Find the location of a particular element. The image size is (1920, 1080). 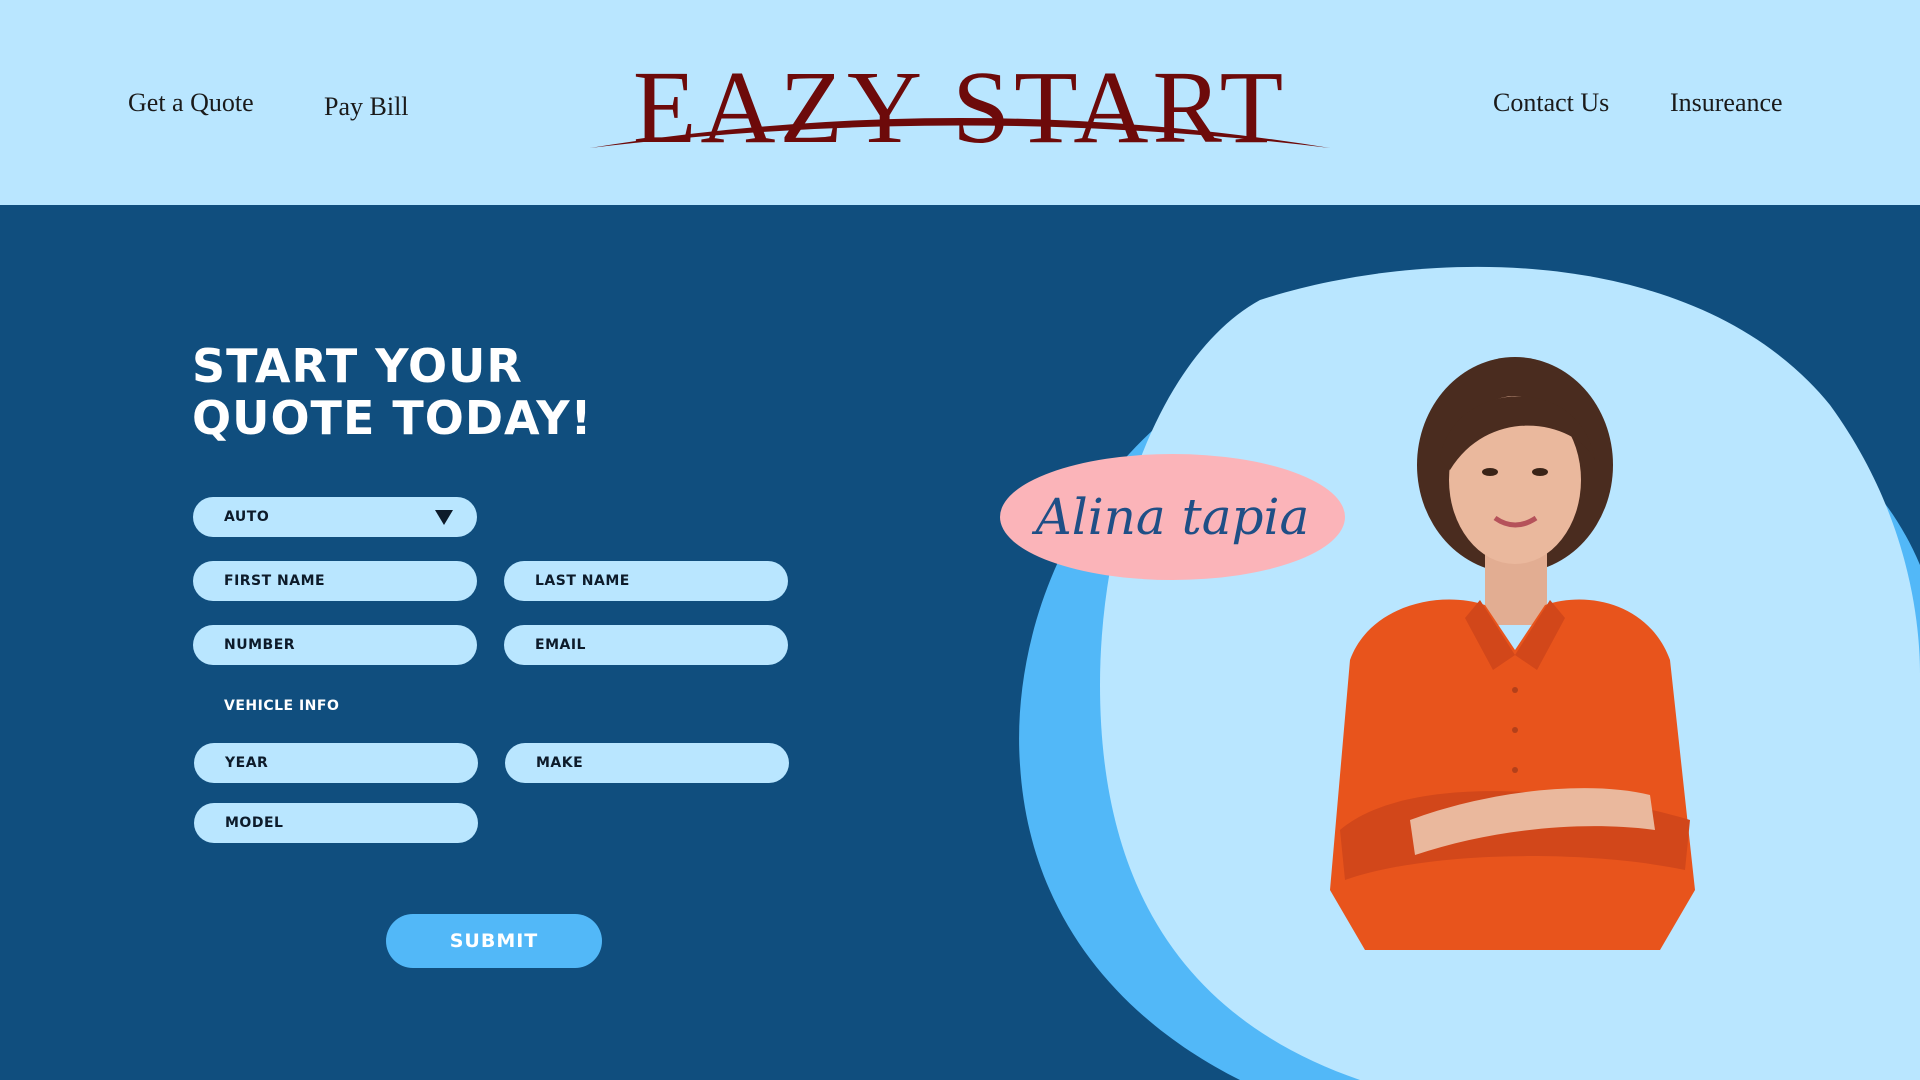

email-field: EMAIL is located at coordinates (646, 645).